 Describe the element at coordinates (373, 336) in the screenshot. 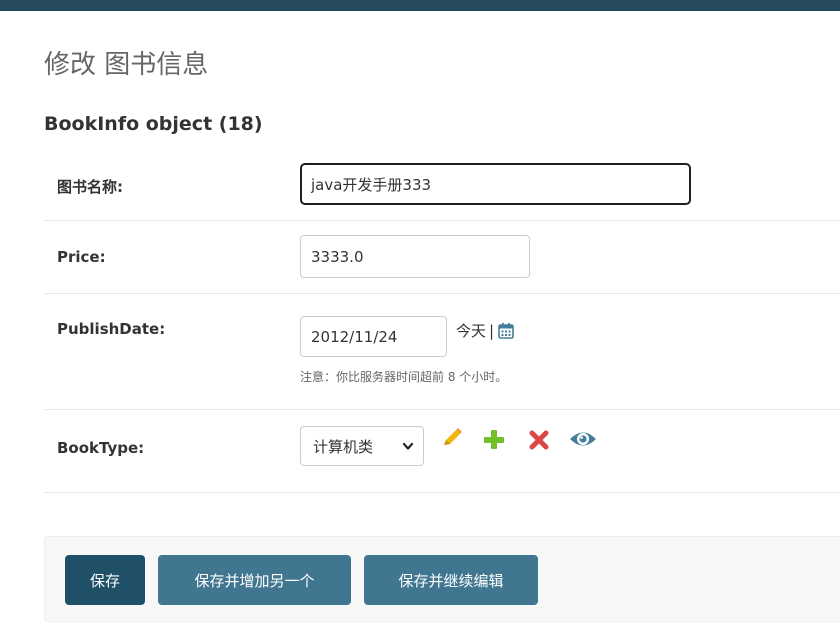

I see `publish-date-input` at that location.